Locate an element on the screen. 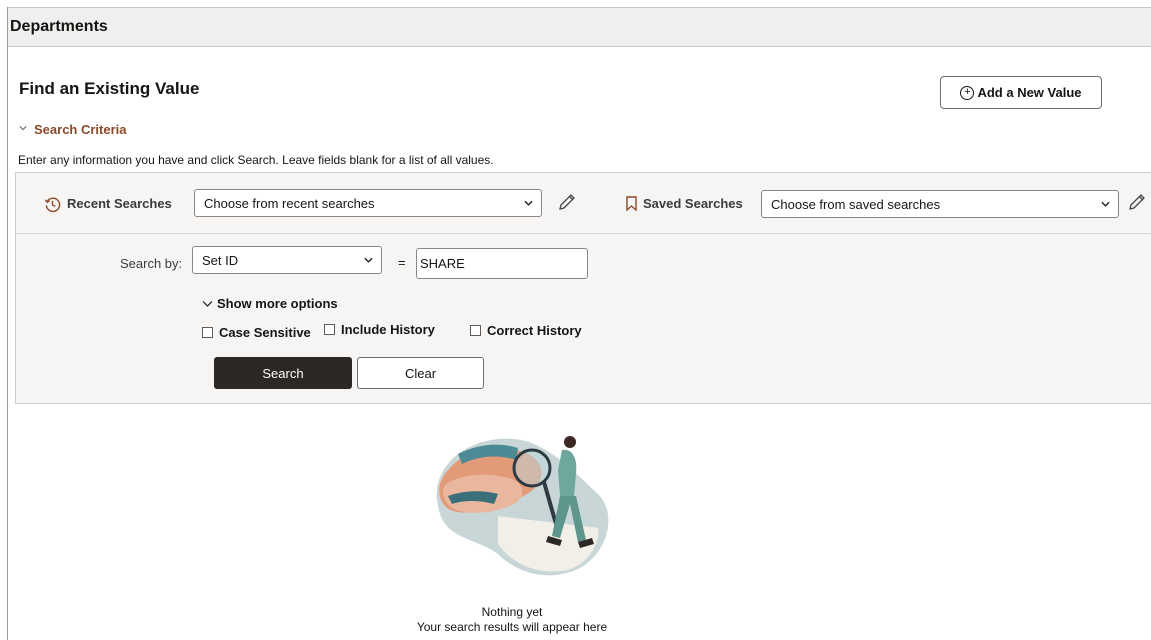  include-history-checkbox: Include History is located at coordinates (379, 329).